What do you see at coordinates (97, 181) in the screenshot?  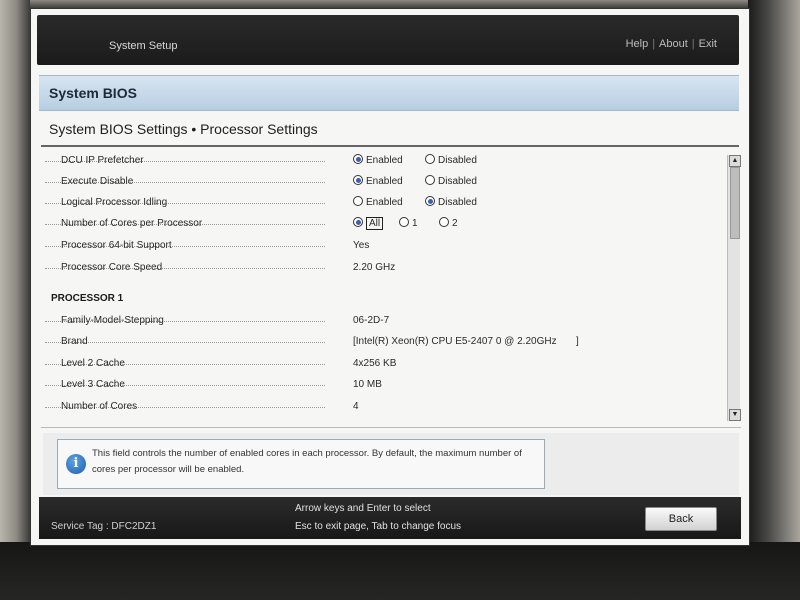 I see `setting-label: Execute Disable` at bounding box center [97, 181].